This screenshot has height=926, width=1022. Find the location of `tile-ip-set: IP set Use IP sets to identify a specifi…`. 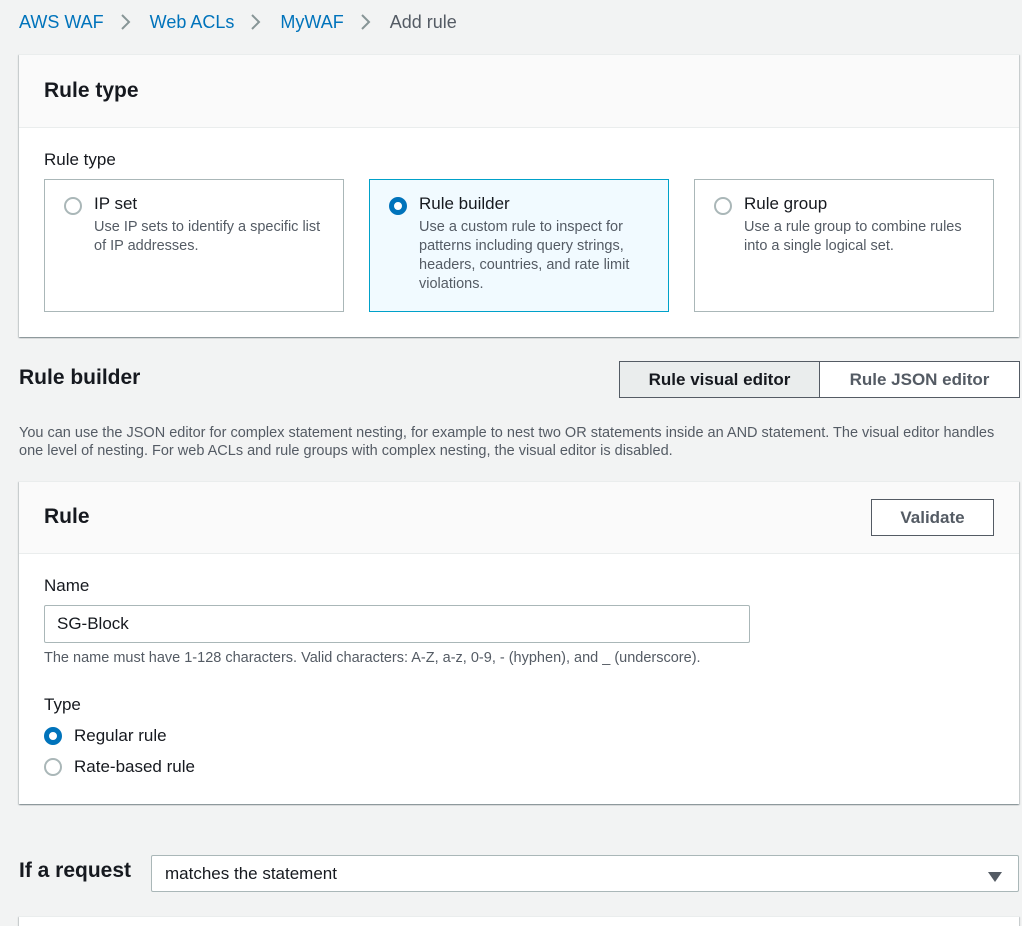

tile-ip-set: IP set Use IP sets to identify a specifi… is located at coordinates (194, 245).